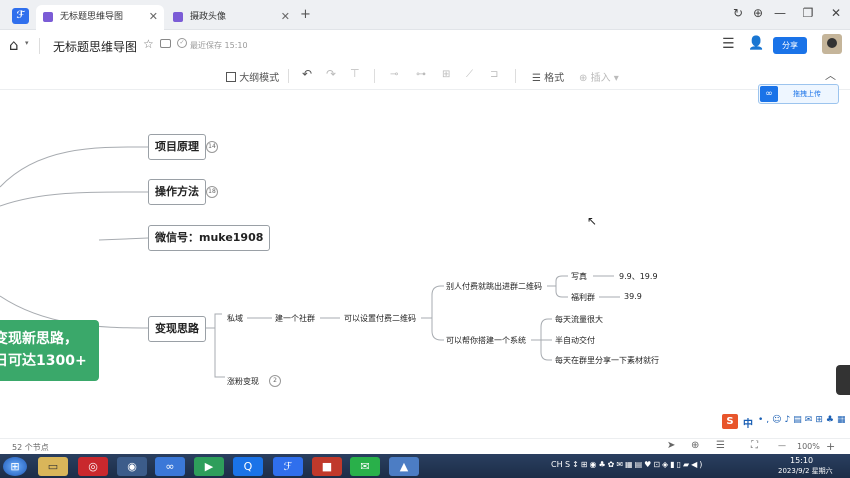 Image resolution: width=850 pixels, height=478 pixels. Describe the element at coordinates (446, 74) in the screenshot. I see `insert-parent-icon: ⊞` at that location.